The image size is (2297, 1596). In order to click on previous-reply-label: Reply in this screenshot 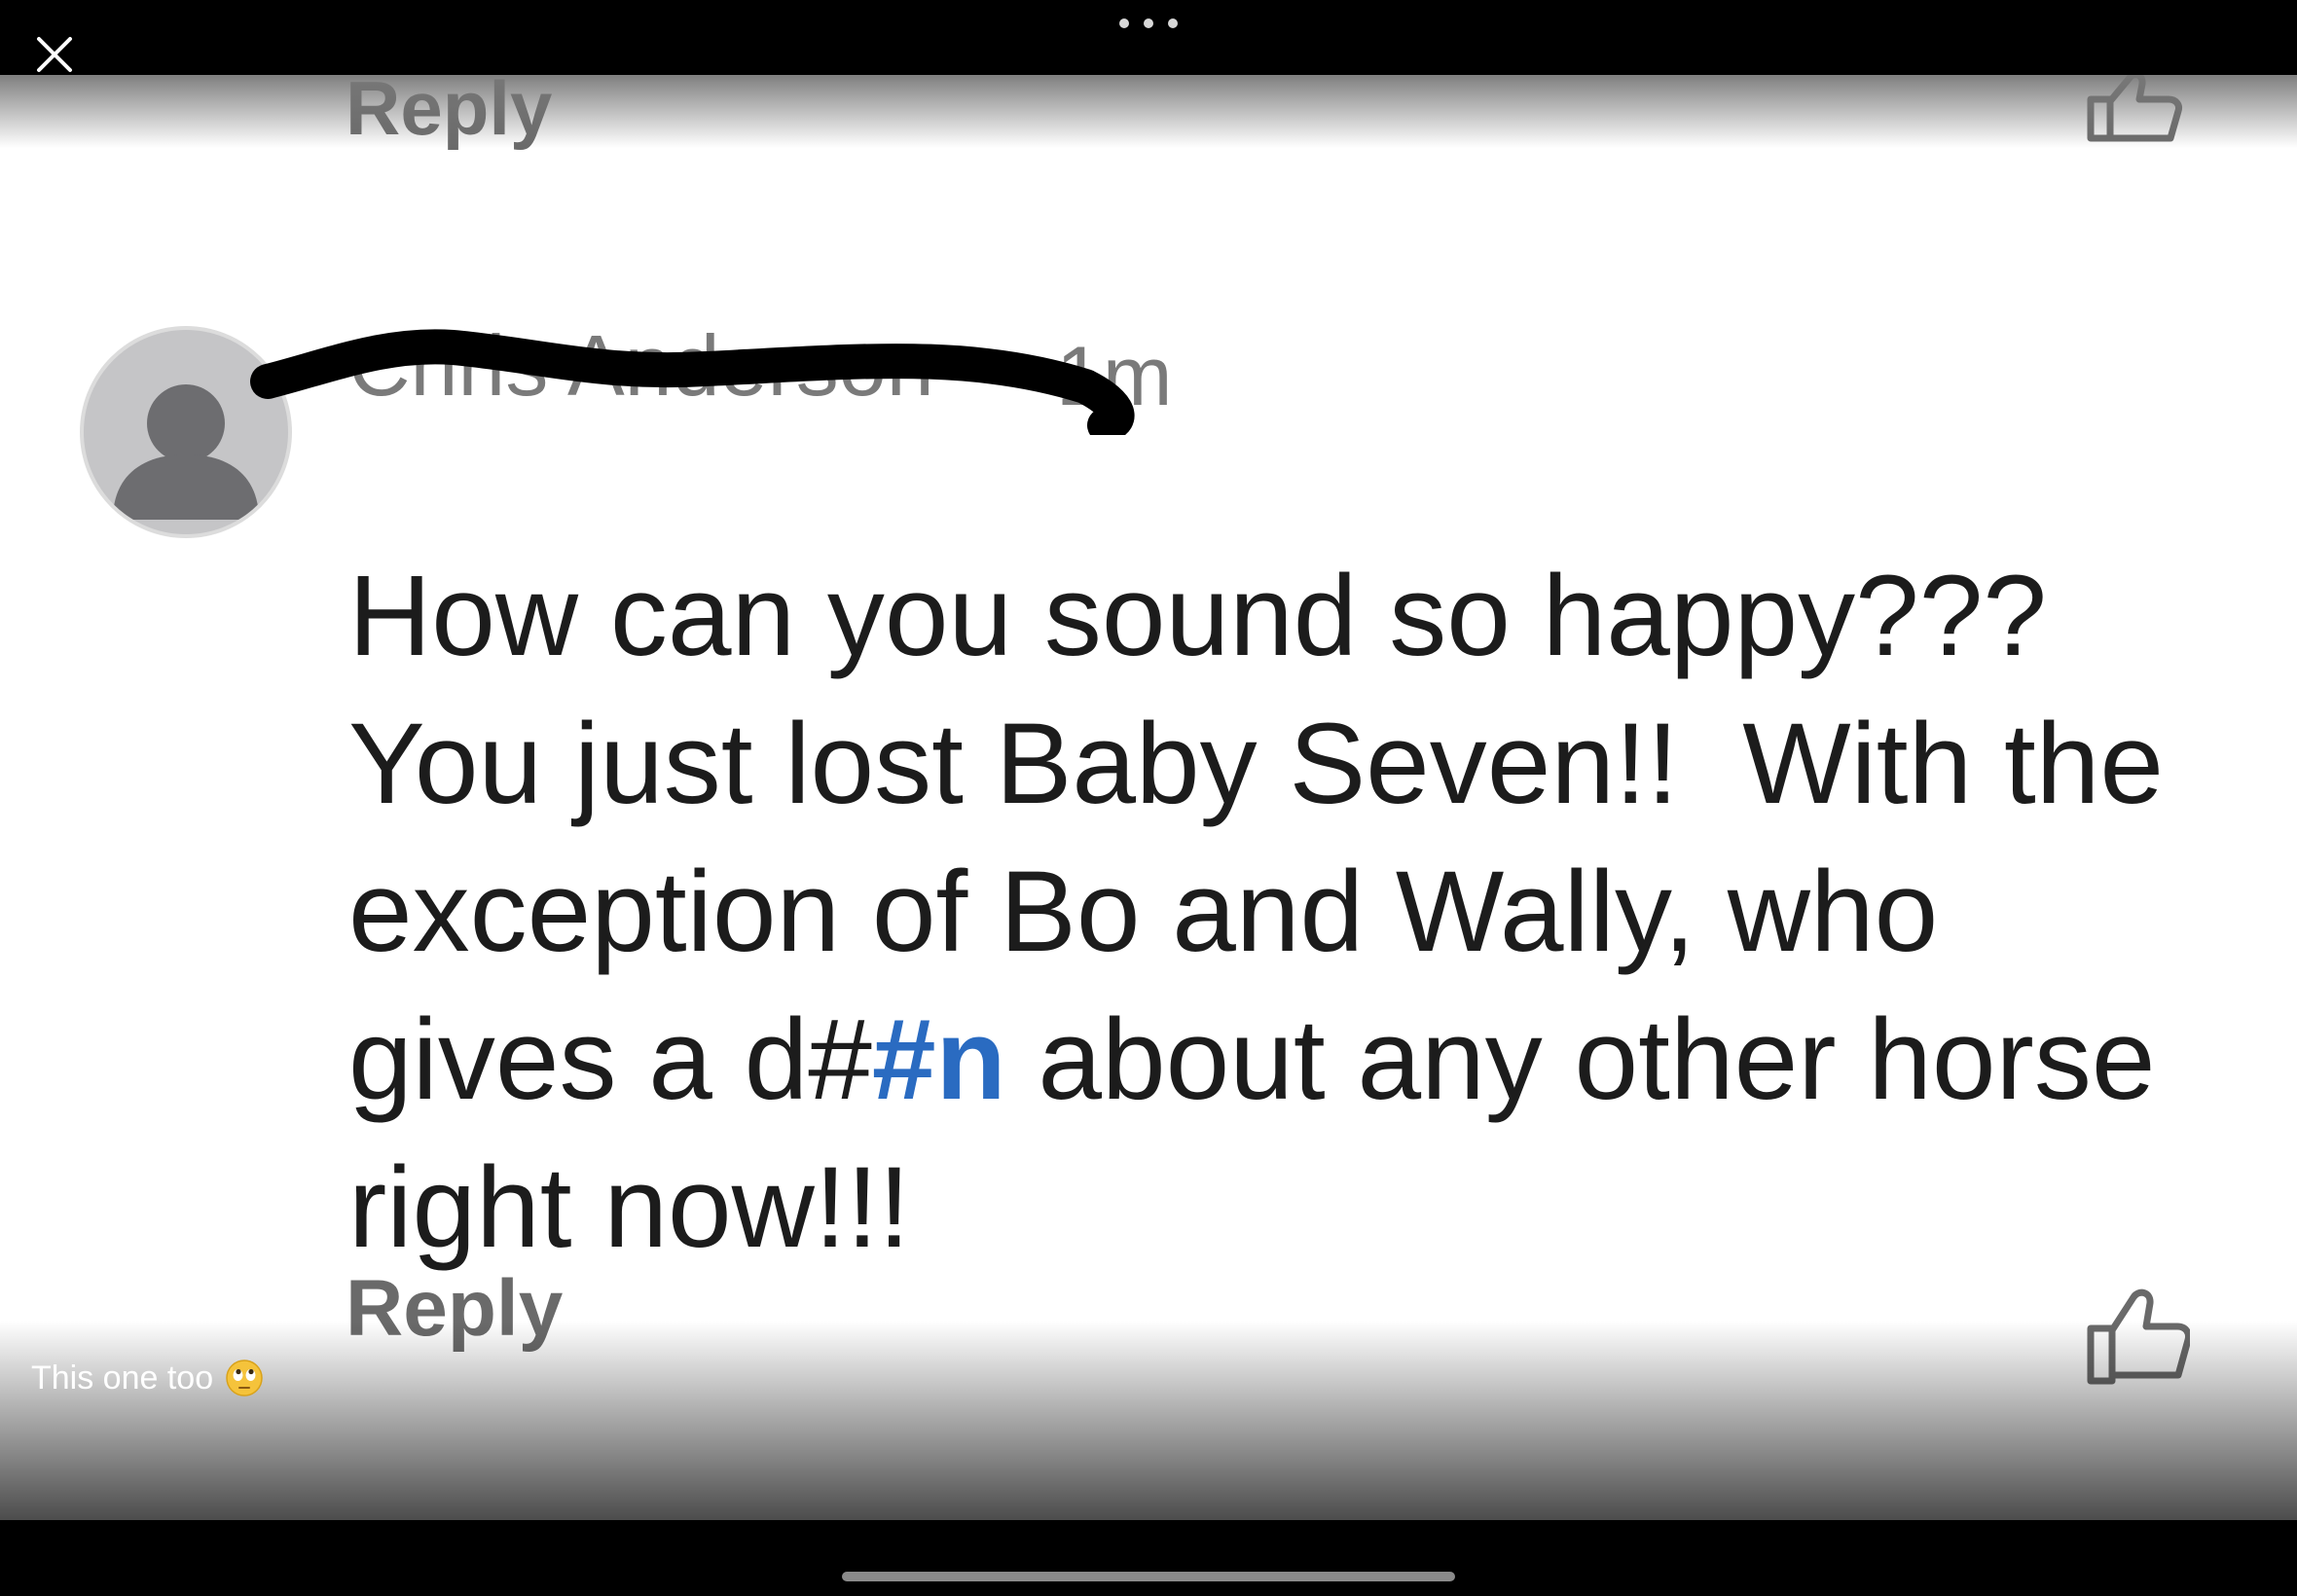, I will do `click(450, 113)`.